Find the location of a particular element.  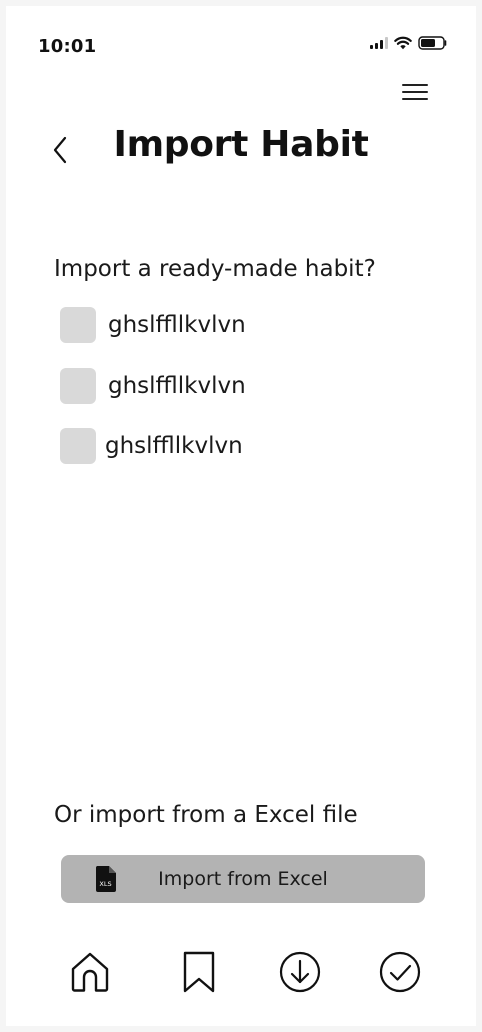

excel-import-label: Or import from a Excel file is located at coordinates (206, 815).